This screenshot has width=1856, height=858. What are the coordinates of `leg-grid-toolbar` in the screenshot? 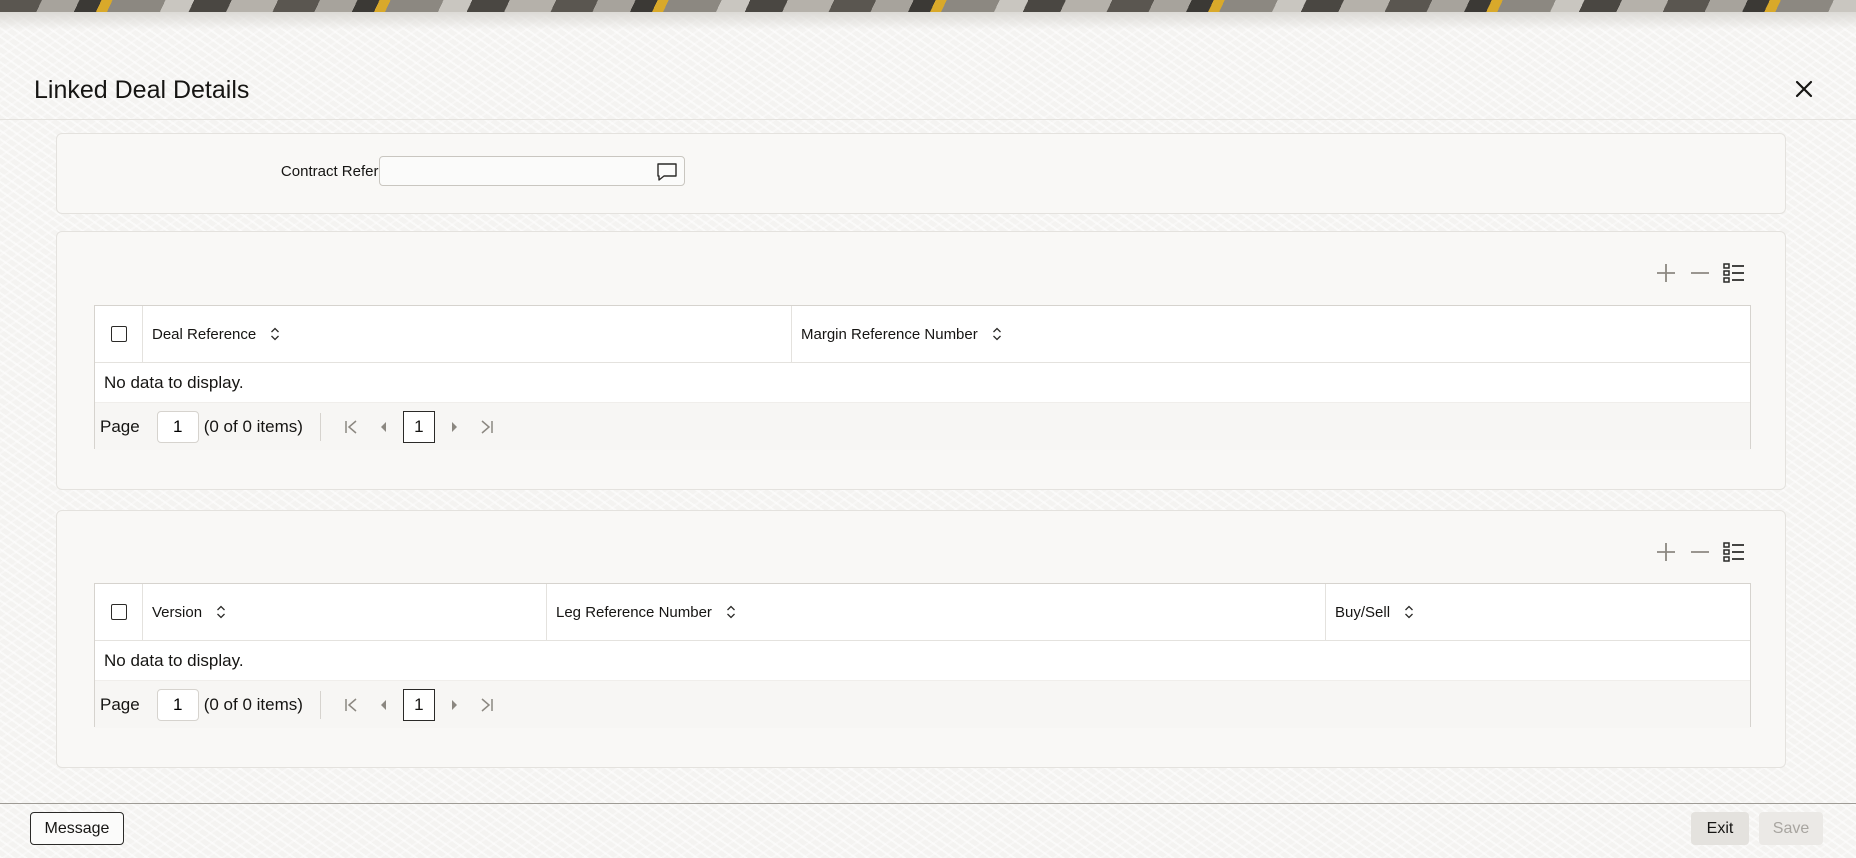 It's located at (1700, 552).